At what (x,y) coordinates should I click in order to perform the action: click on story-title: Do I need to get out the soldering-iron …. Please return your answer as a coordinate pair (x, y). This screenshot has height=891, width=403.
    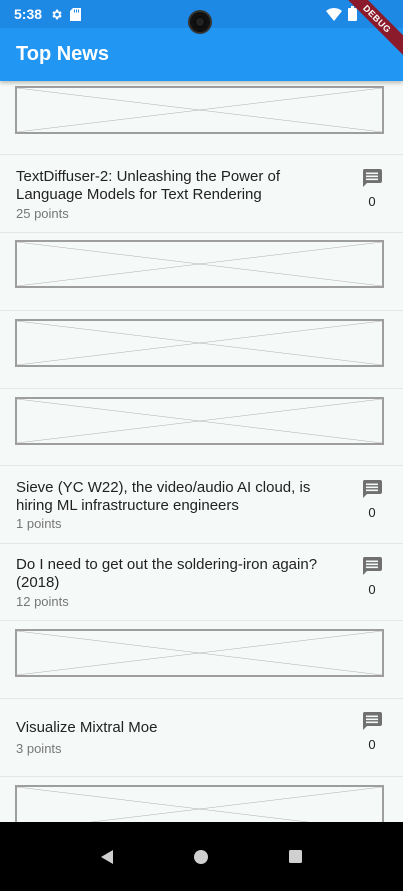
    Looking at the image, I should click on (176, 574).